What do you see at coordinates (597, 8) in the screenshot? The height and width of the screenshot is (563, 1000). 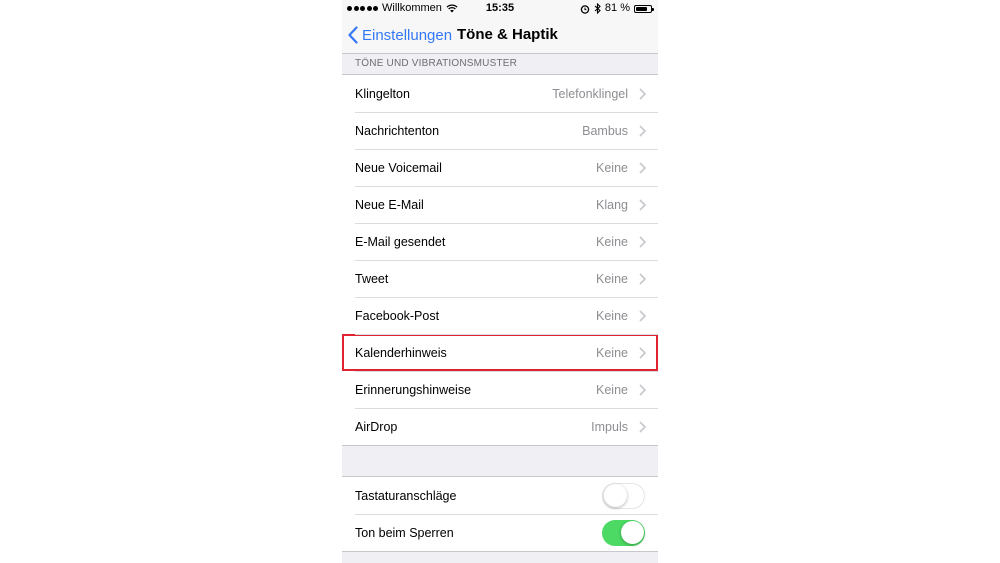 I see `bluetooth-icon` at bounding box center [597, 8].